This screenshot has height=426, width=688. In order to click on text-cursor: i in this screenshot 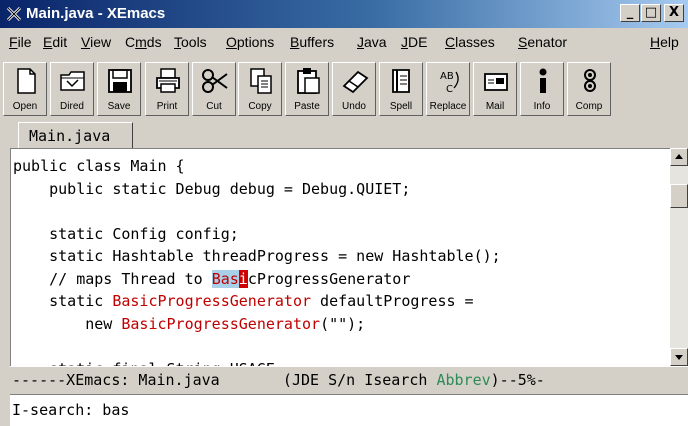, I will do `click(243, 278)`.